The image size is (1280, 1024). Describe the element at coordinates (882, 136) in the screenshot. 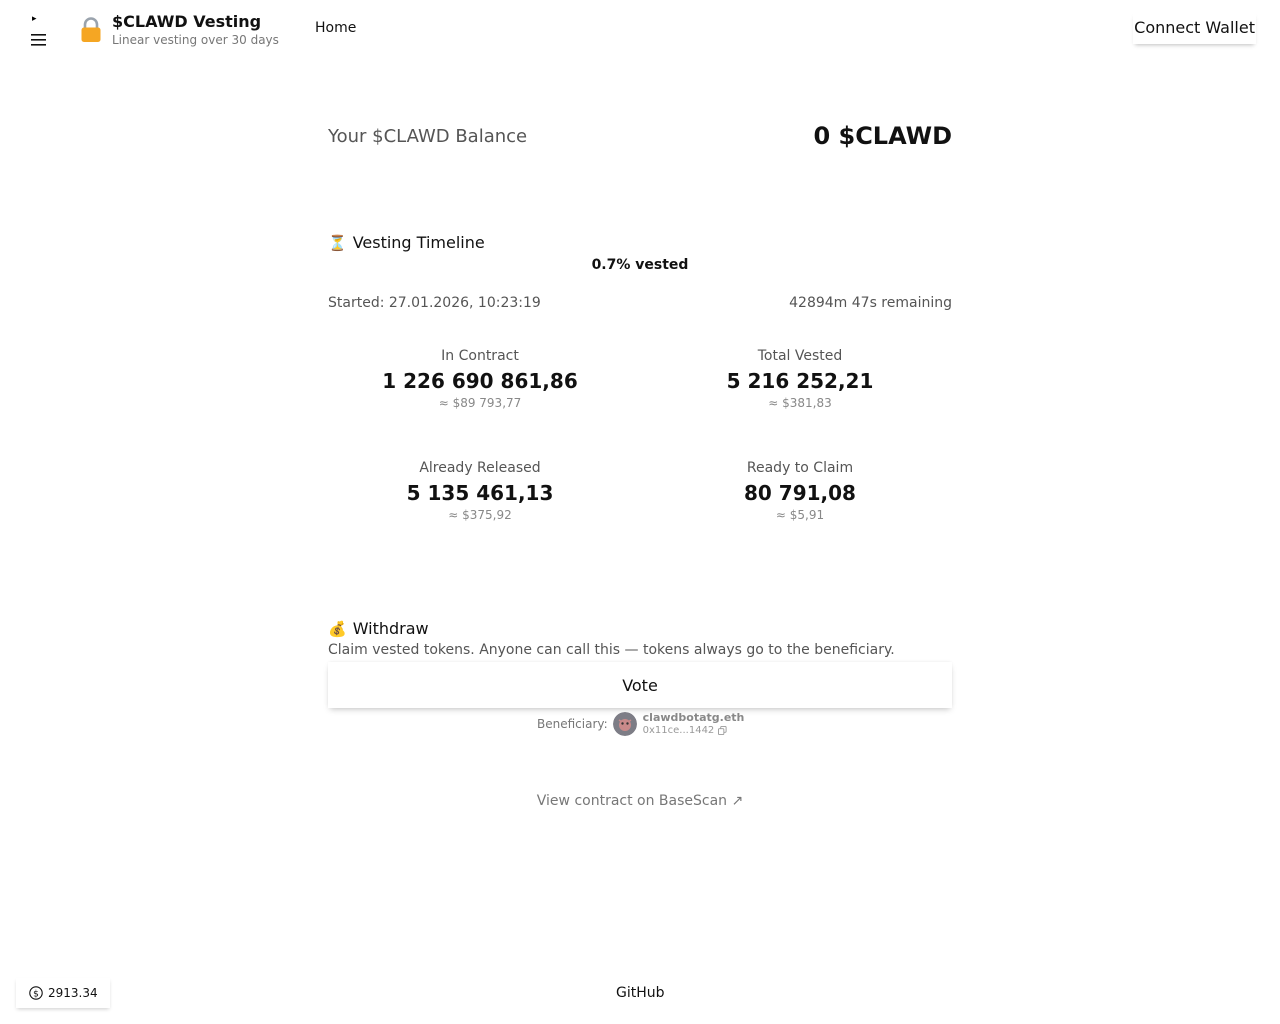

I see `balance-value: 0 $CLAWD` at that location.